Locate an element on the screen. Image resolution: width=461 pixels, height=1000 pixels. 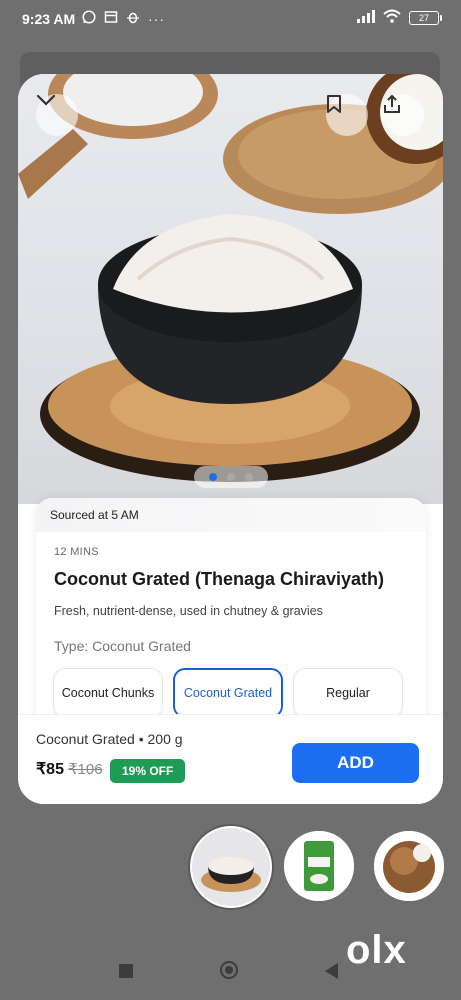
delivery-eta: 12 MINS is located at coordinates (76, 552).